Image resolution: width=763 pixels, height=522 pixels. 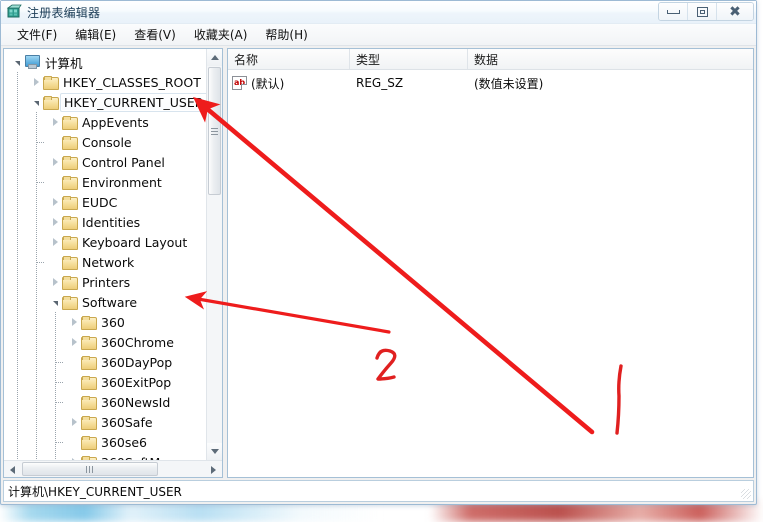 I want to click on menubar: 文件(F) 编辑(E) 查看(V) 收藏夹(A) 帮助(H), so click(x=378, y=35).